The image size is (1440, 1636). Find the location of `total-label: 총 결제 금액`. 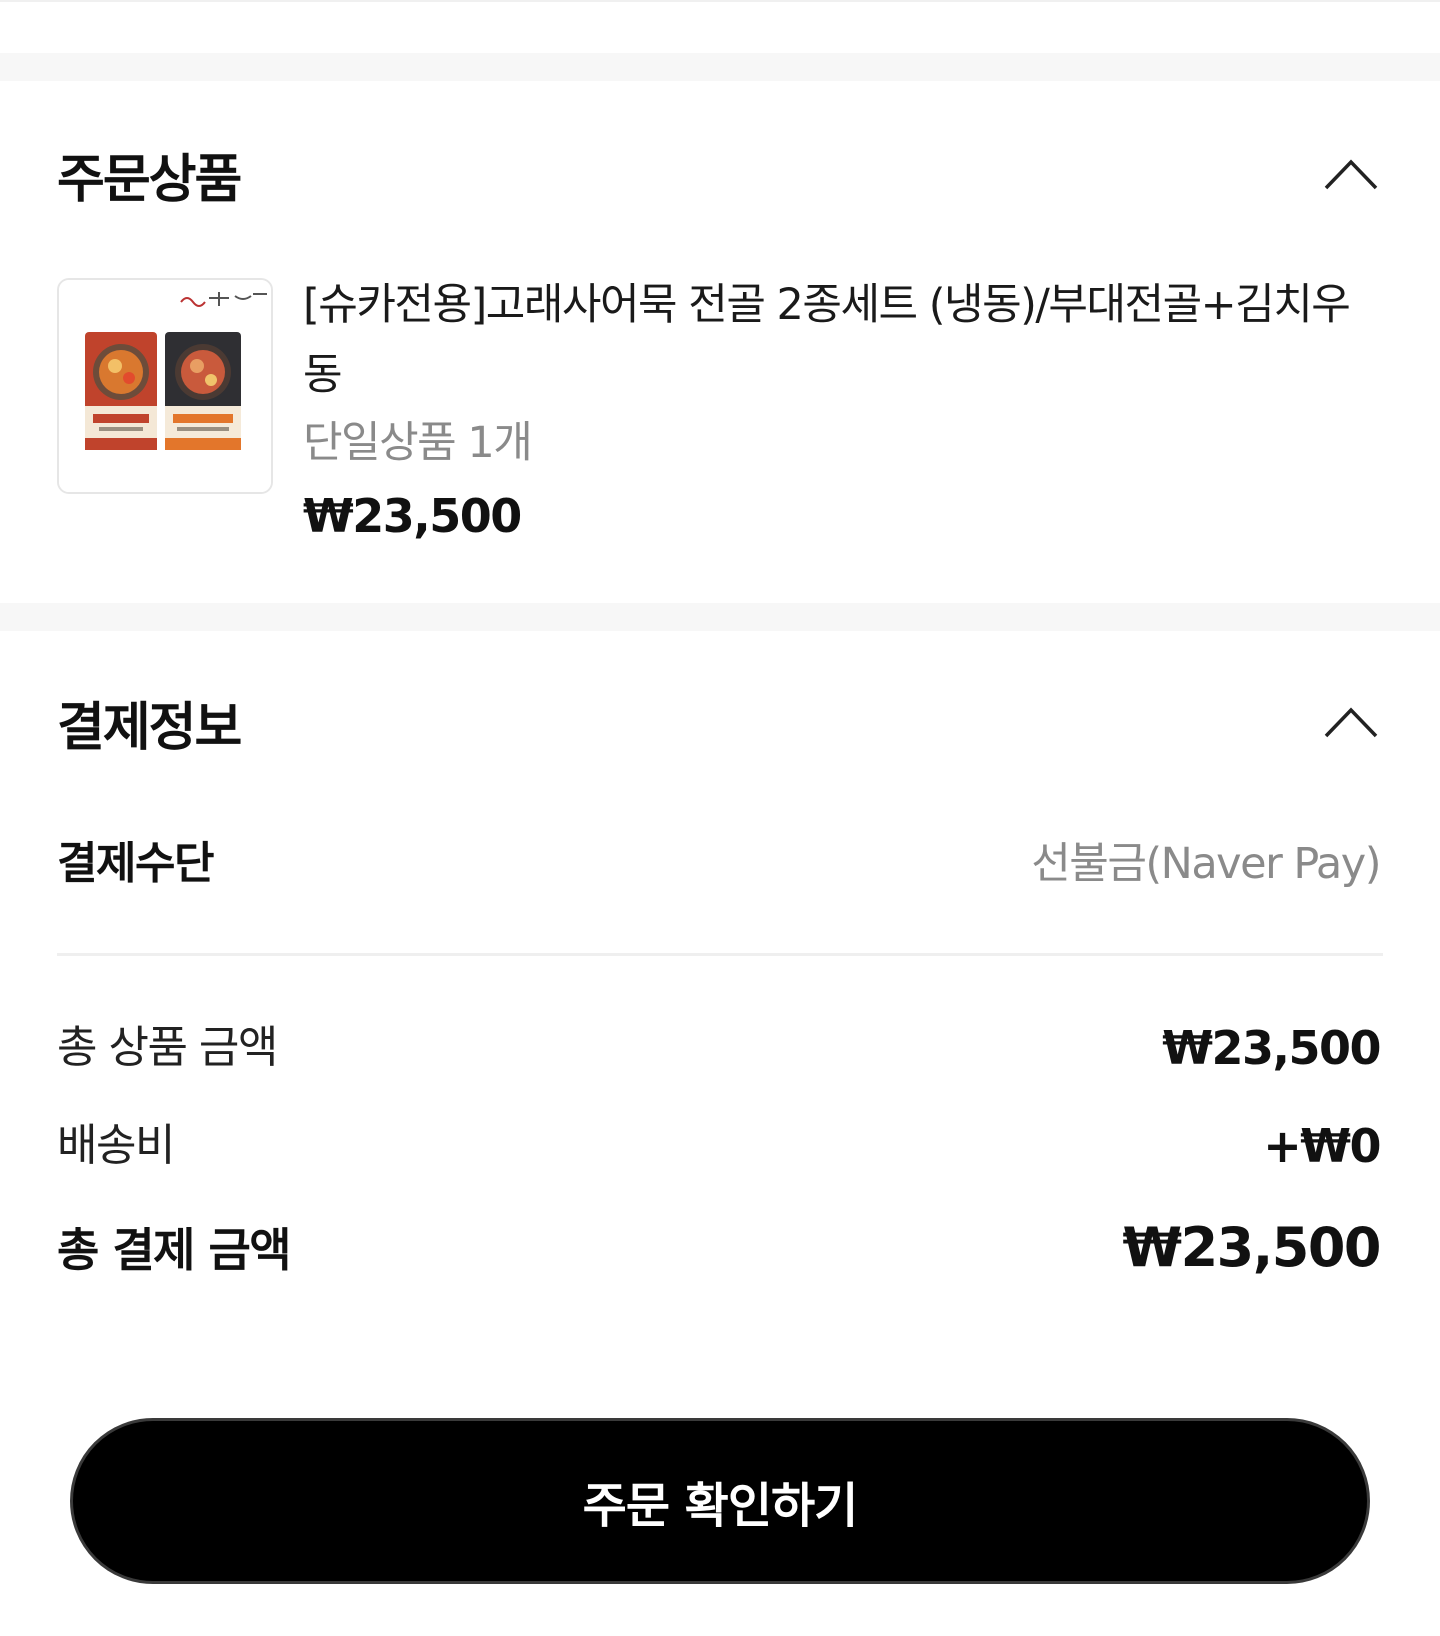

total-label: 총 결제 금액 is located at coordinates (174, 1250).